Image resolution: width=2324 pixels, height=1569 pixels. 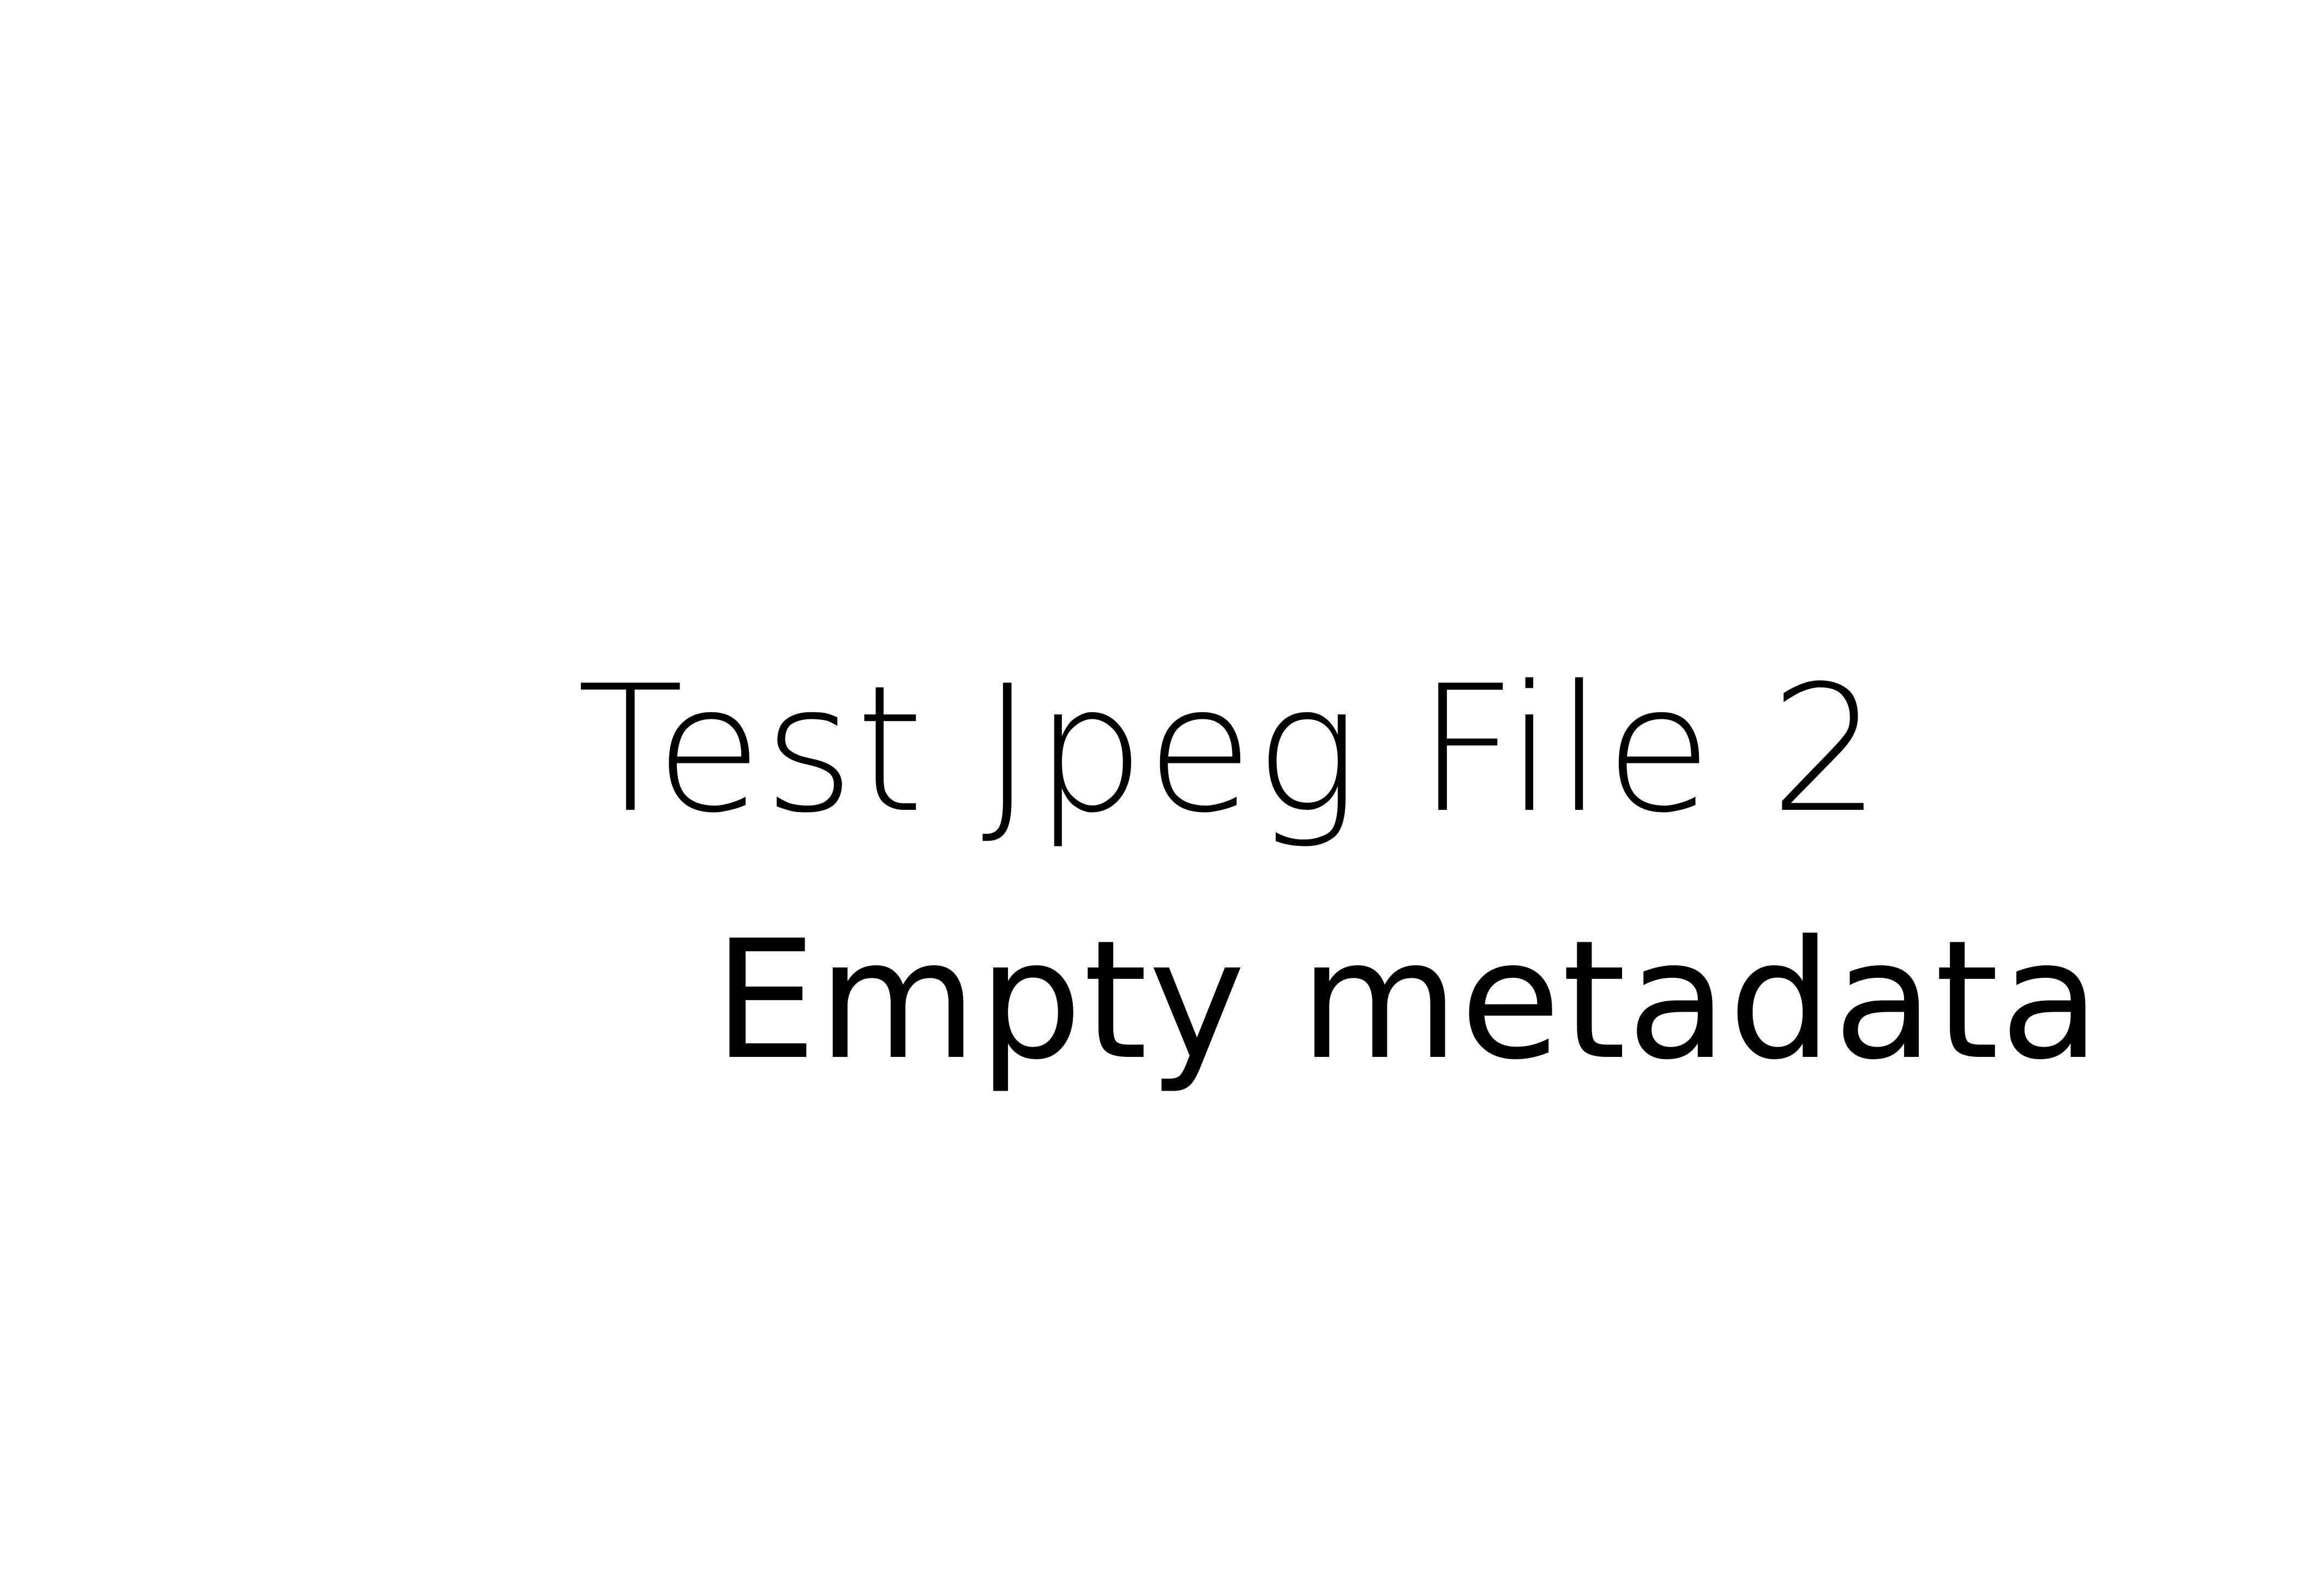 What do you see at coordinates (1229, 749) in the screenshot?
I see `image-title: Test Jpeg File 2` at bounding box center [1229, 749].